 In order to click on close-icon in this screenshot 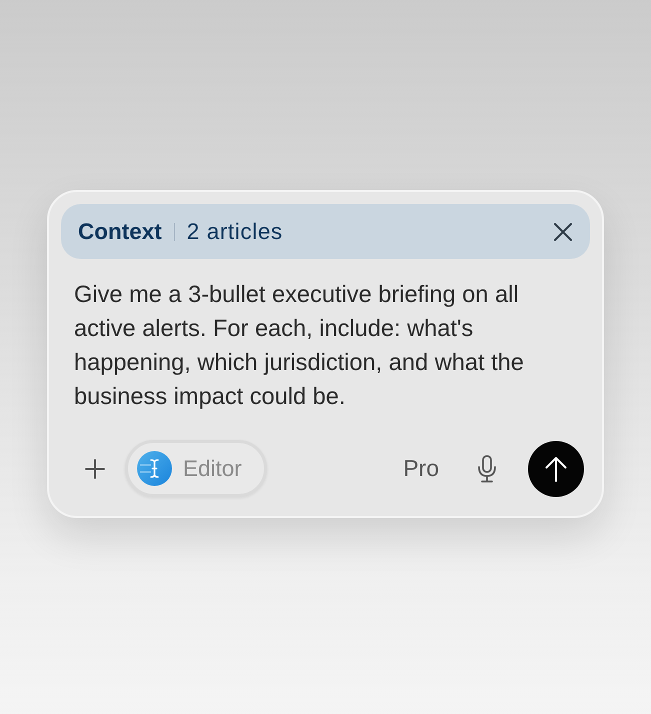, I will do `click(563, 231)`.